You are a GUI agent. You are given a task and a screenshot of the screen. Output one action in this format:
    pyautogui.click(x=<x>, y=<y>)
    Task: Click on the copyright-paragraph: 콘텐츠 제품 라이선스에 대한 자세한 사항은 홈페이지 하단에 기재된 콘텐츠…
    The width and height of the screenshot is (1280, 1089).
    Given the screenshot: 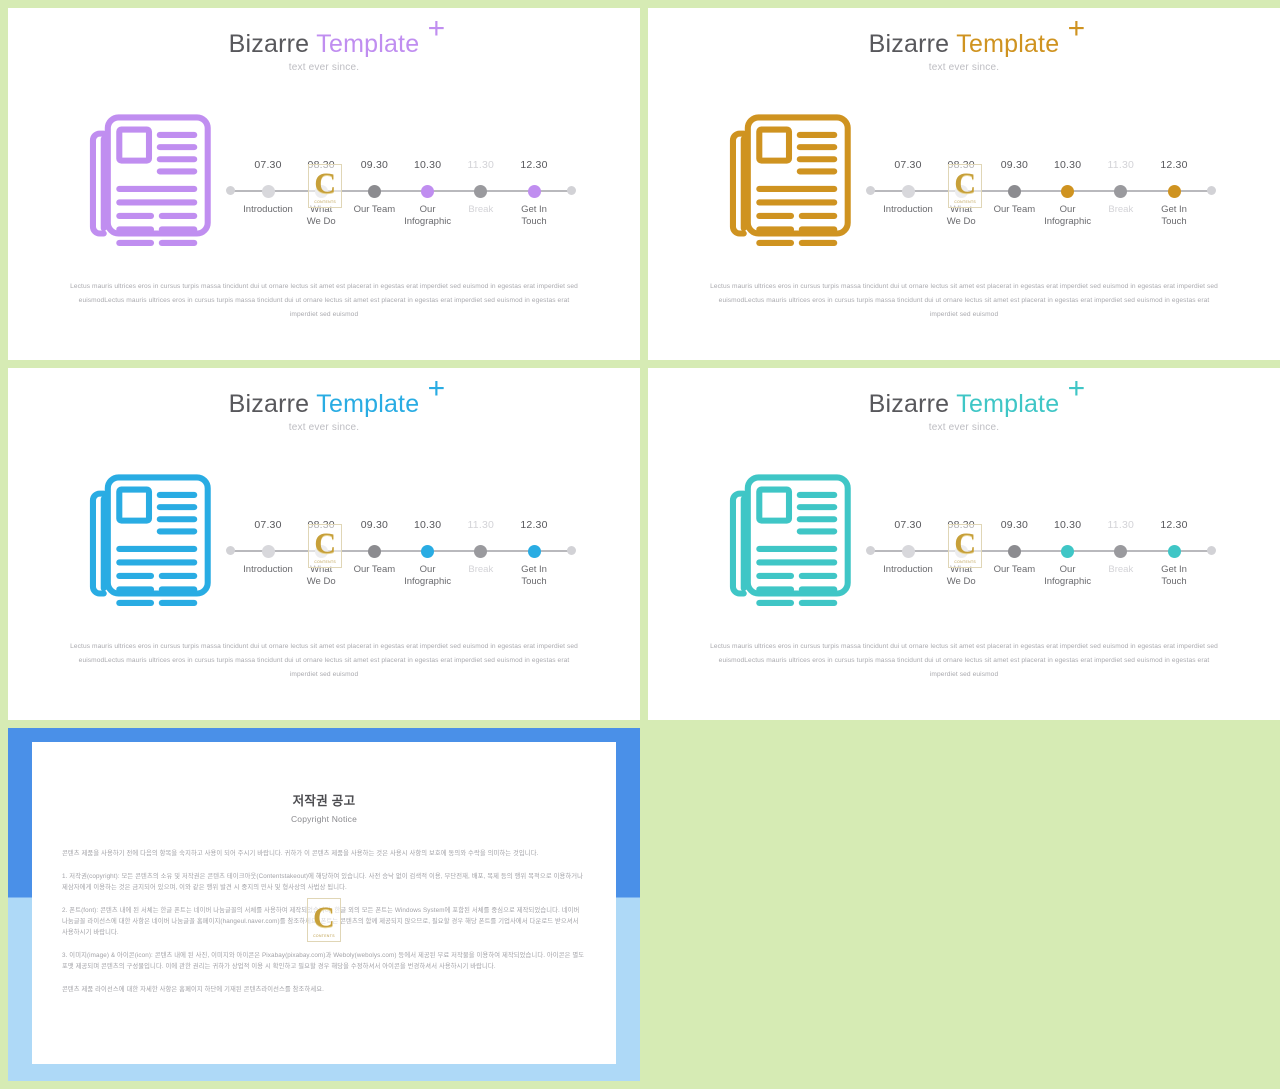 What is the action you would take?
    pyautogui.click(x=193, y=989)
    